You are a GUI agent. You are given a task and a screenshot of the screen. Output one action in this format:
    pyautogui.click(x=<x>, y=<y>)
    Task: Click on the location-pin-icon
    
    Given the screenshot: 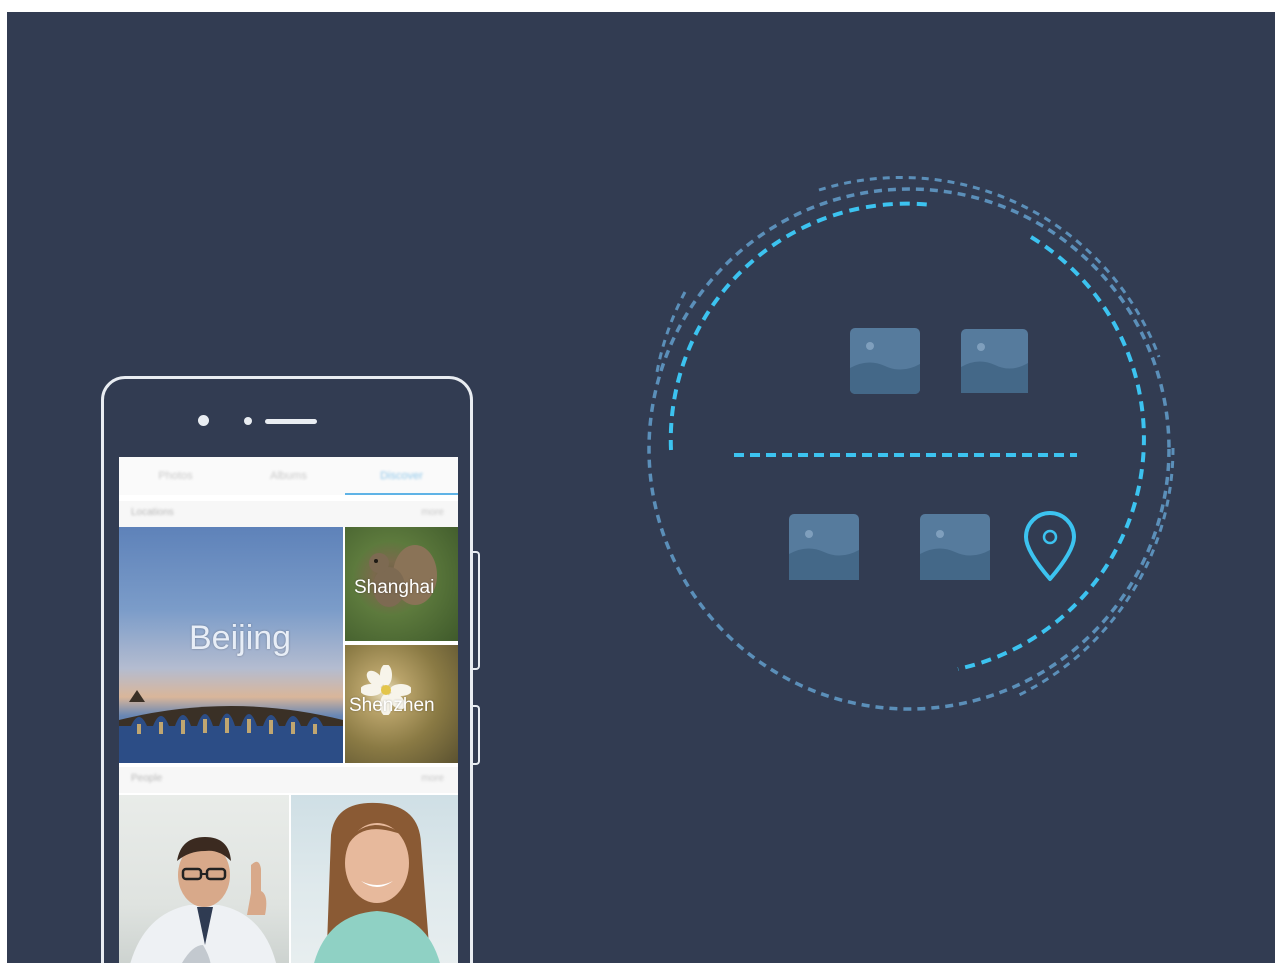 What is the action you would take?
    pyautogui.click(x=1050, y=546)
    